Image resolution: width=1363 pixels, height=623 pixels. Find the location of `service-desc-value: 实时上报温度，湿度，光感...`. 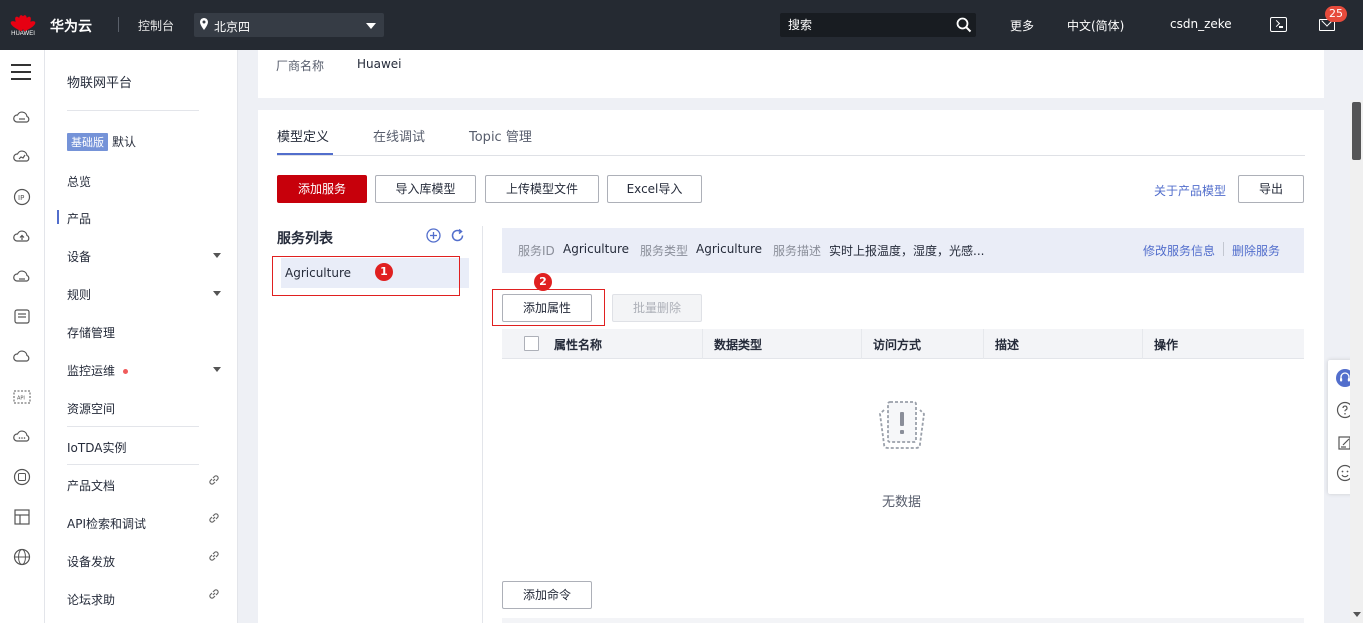

service-desc-value: 实时上报温度，湿度，光感... is located at coordinates (907, 251).